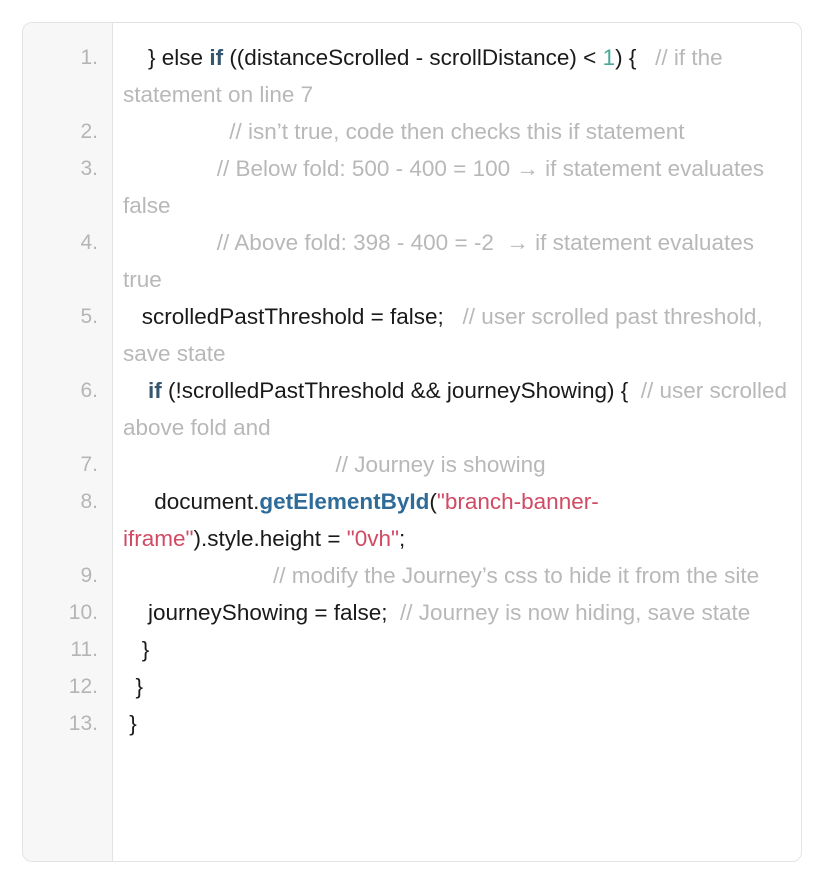 This screenshot has height=885, width=828. Describe the element at coordinates (89, 57) in the screenshot. I see `line-number: 1.` at that location.